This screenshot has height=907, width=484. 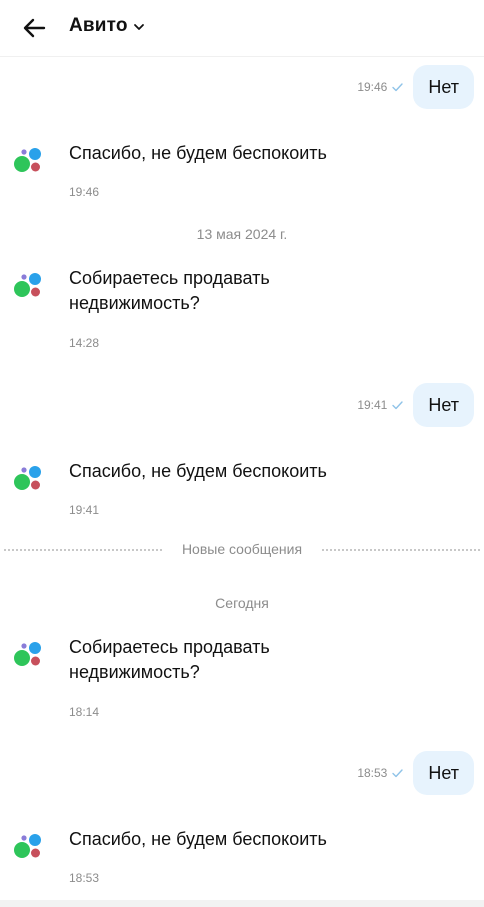 What do you see at coordinates (138, 27) in the screenshot?
I see `chevron-down-icon` at bounding box center [138, 27].